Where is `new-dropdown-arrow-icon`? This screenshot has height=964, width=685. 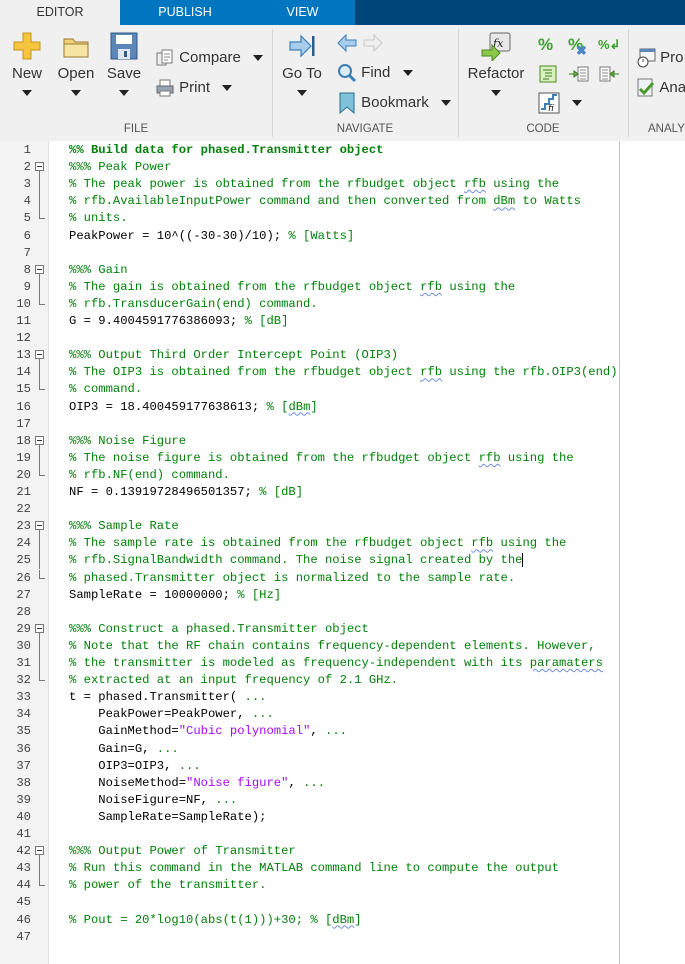
new-dropdown-arrow-icon is located at coordinates (27, 93).